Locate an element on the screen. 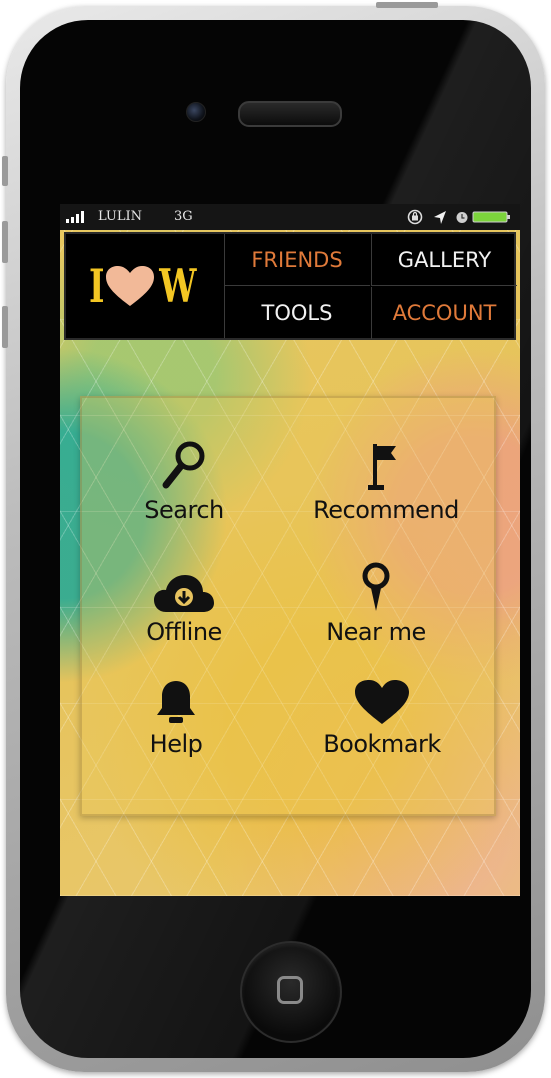 This screenshot has width=551, height=1078. app-logo: I W is located at coordinates (145, 286).